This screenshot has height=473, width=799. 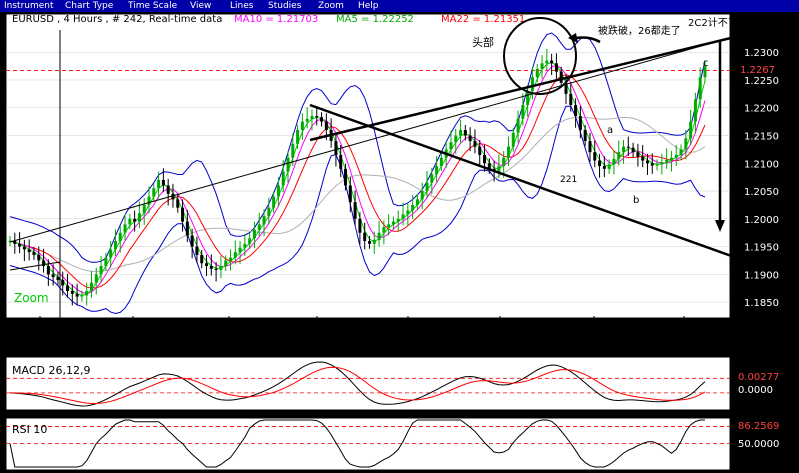 I want to click on menu-item-time-scale: Time Scale, so click(x=152, y=6).